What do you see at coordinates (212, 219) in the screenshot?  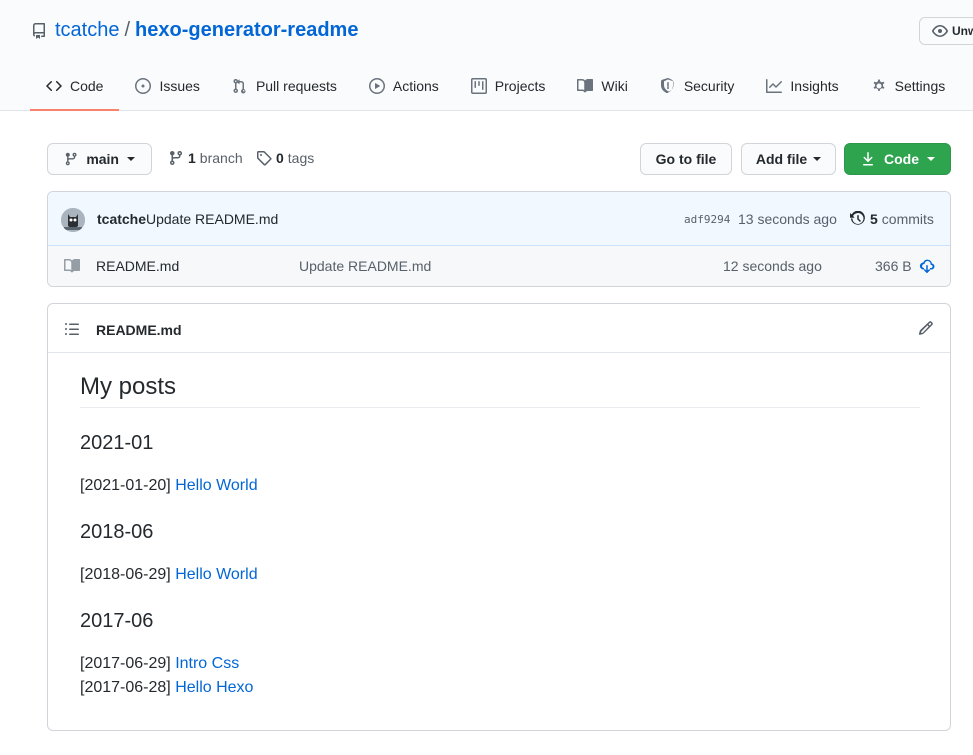 I see `commit-message-link: Update README.md` at bounding box center [212, 219].